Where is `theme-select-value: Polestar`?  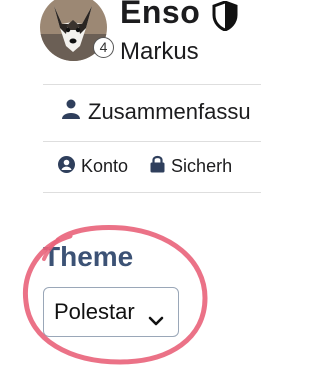
theme-select-value: Polestar is located at coordinates (94, 311).